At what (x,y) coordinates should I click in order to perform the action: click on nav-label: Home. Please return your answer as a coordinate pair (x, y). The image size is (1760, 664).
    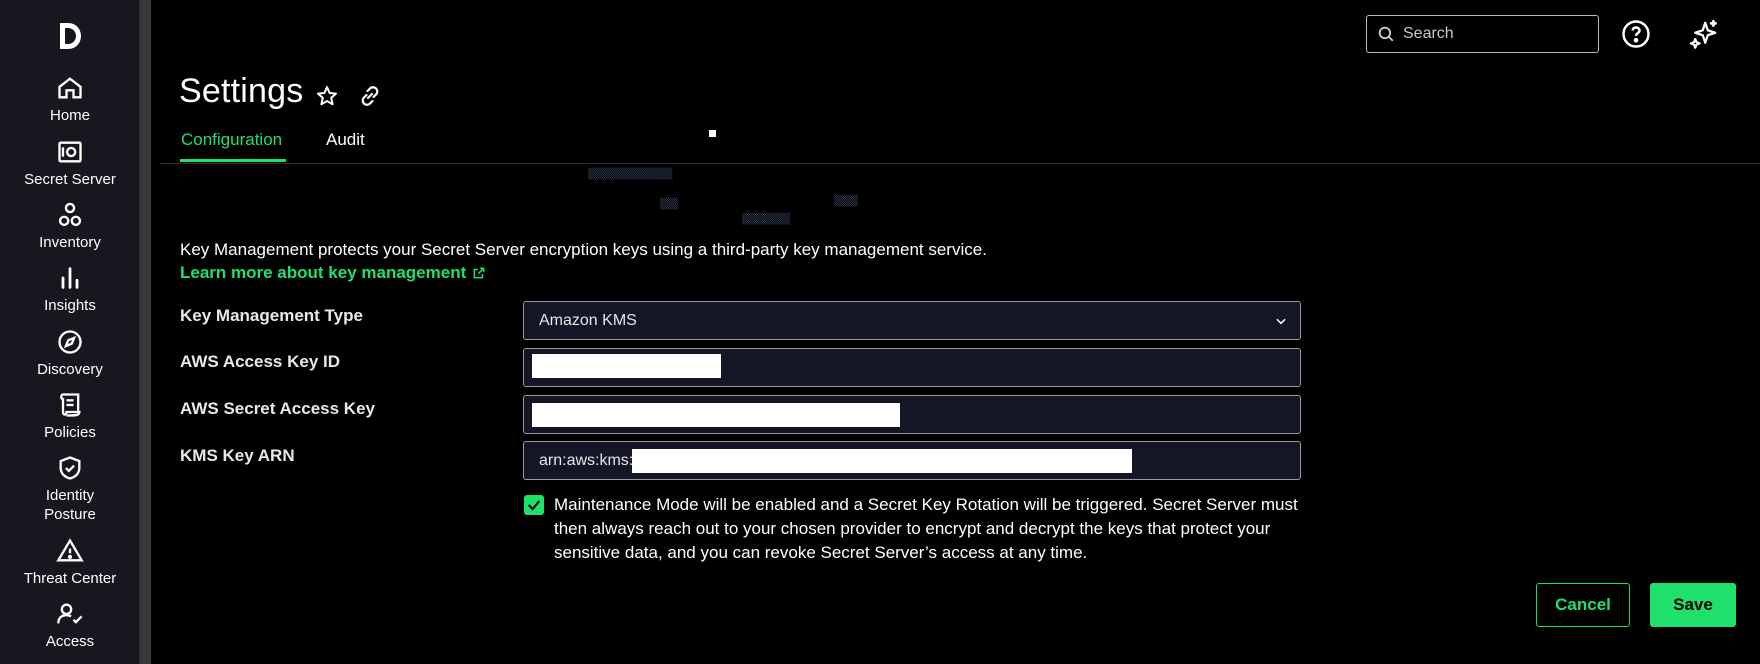
    Looking at the image, I should click on (69, 115).